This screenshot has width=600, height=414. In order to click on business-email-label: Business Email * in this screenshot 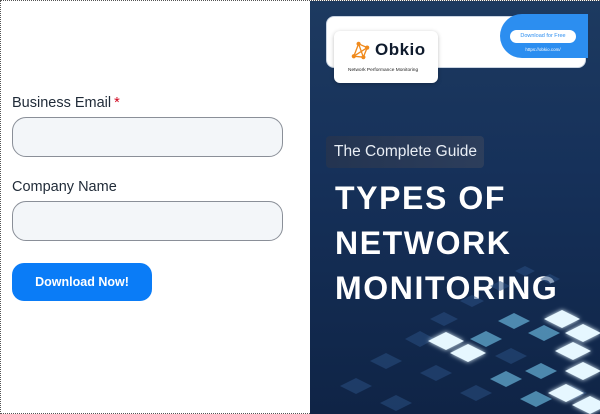, I will do `click(148, 103)`.